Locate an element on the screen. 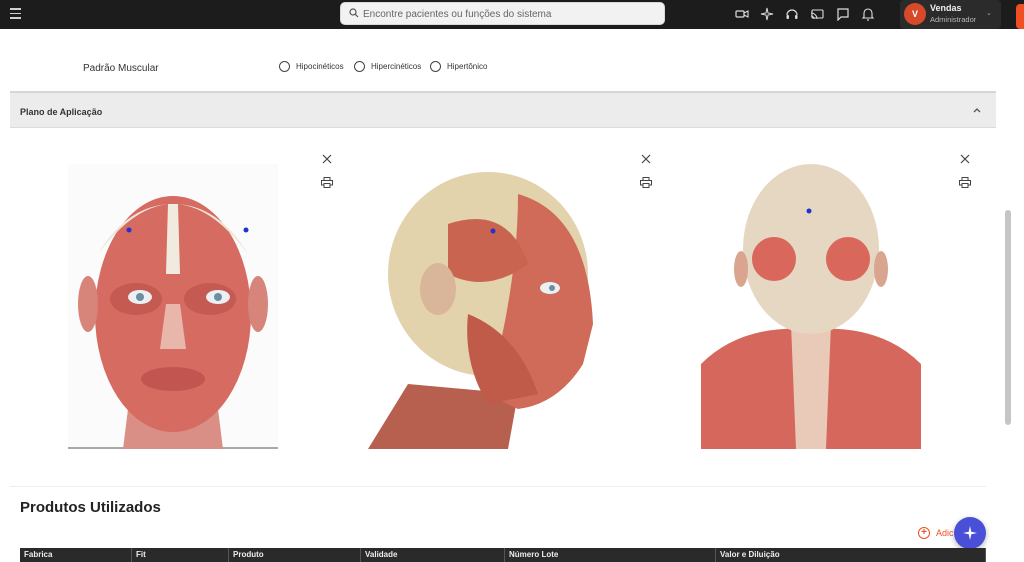 The width and height of the screenshot is (1024, 562). chevron-up-icon is located at coordinates (977, 110).